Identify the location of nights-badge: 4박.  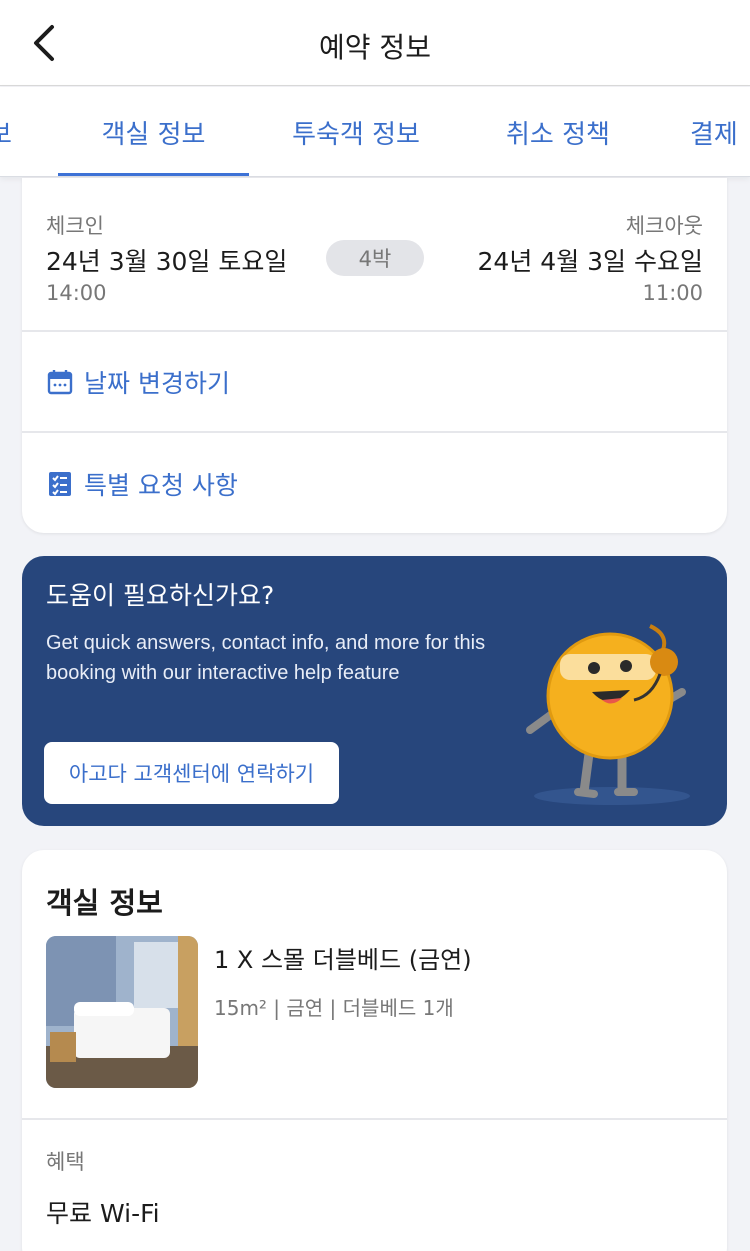
(375, 258).